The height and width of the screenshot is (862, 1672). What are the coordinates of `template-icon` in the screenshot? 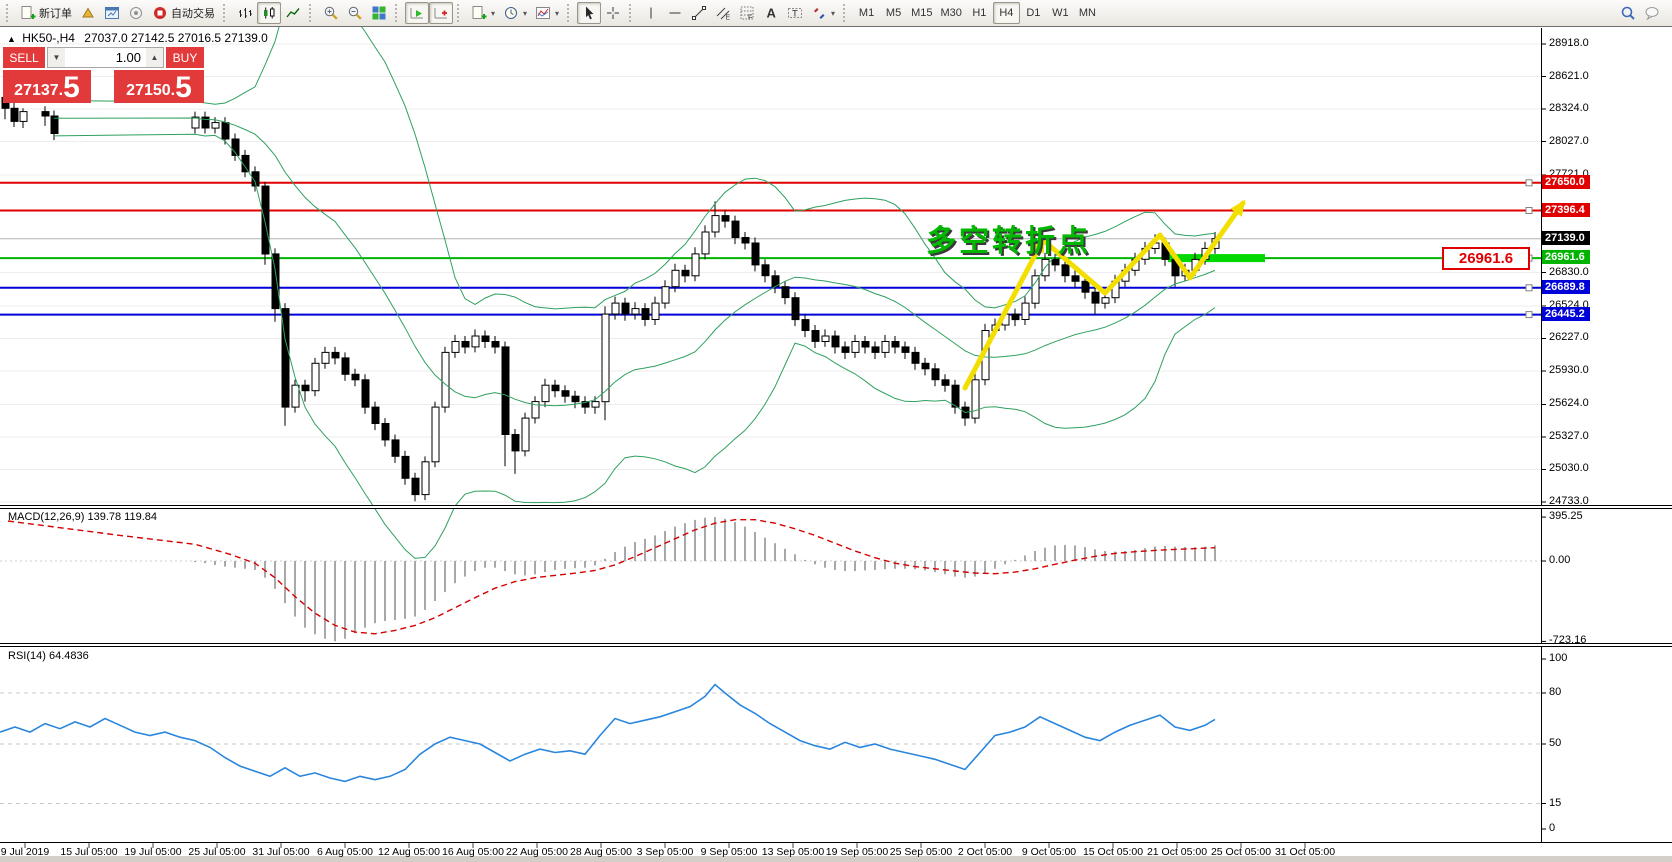 It's located at (543, 13).